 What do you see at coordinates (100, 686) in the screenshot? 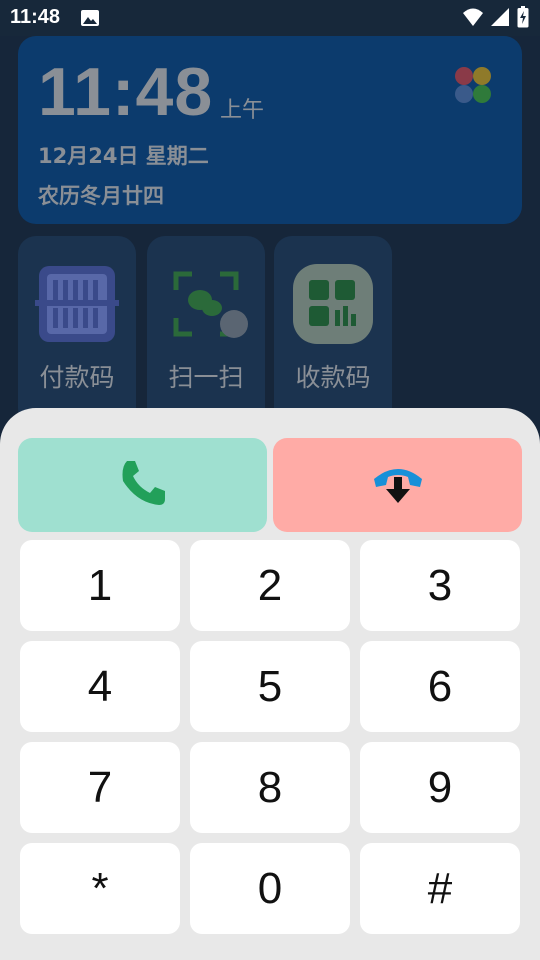
I see `dial-key-4: 4` at bounding box center [100, 686].